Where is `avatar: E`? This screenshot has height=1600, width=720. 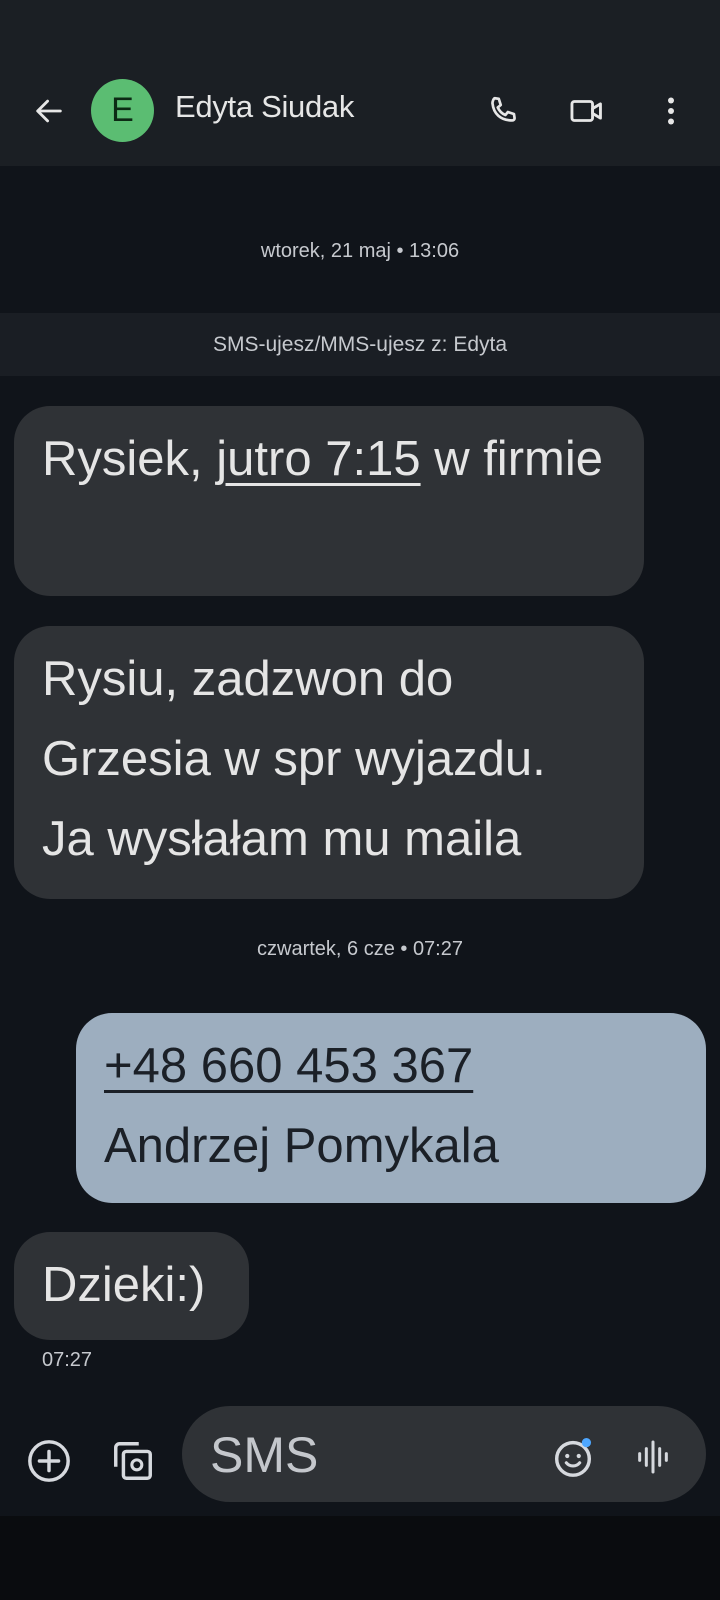
avatar: E is located at coordinates (122, 110).